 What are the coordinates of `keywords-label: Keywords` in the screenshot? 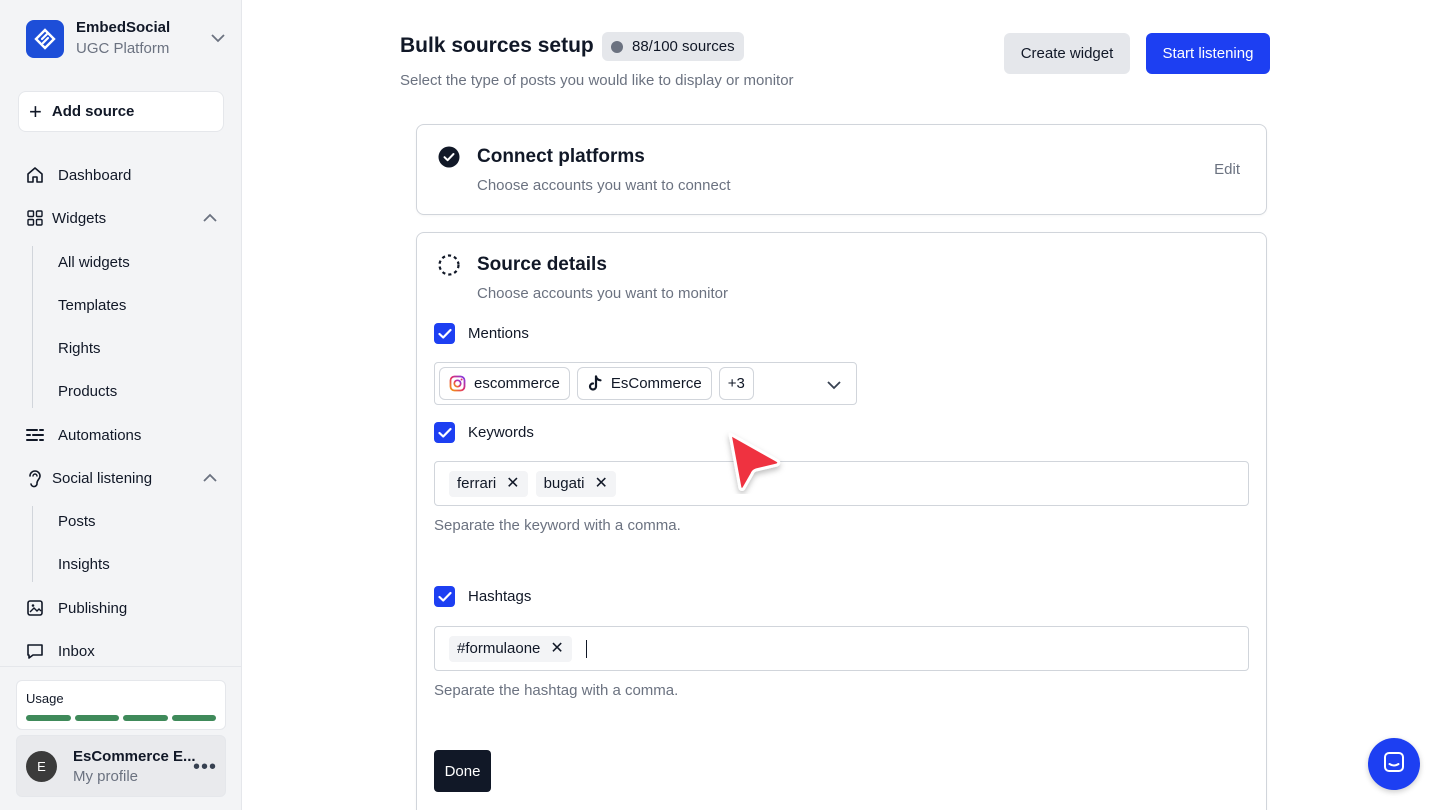 It's located at (501, 432).